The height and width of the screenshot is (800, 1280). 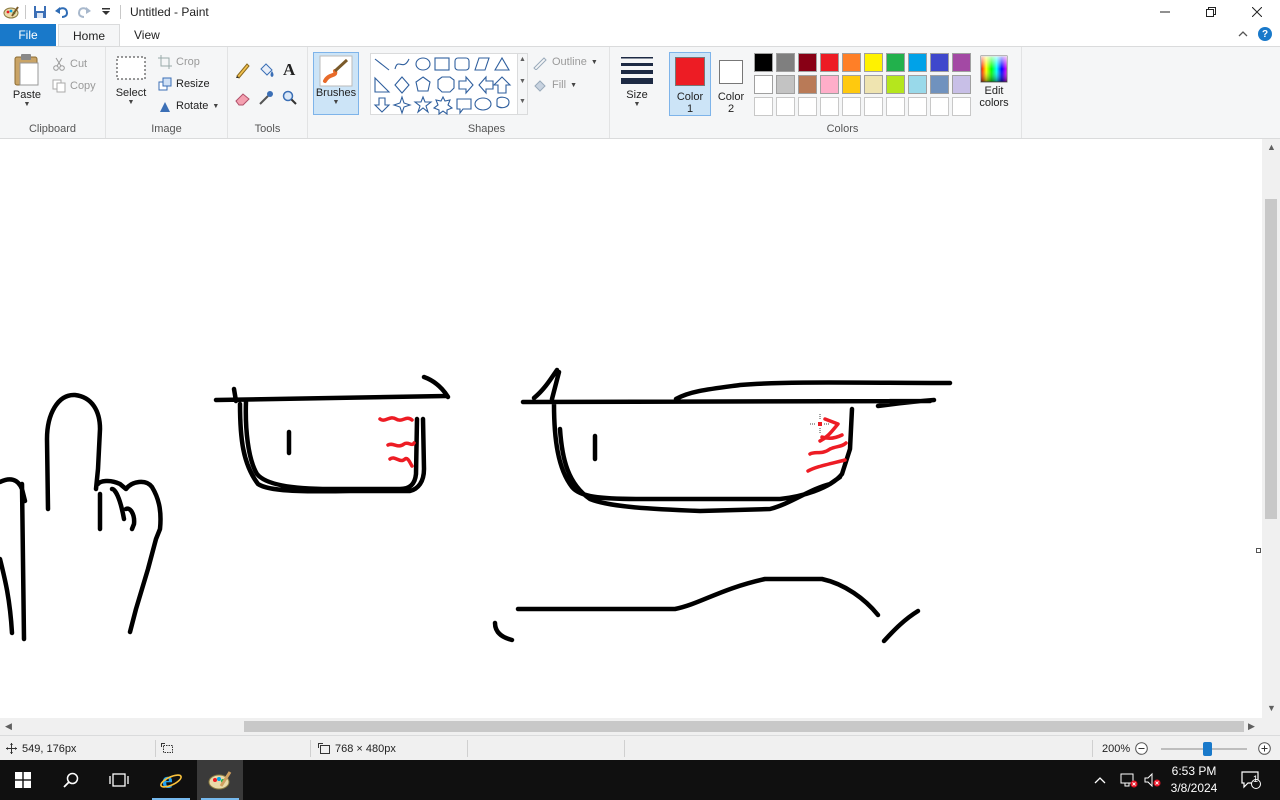 I want to click on select-button: Select ▼, so click(x=131, y=80).